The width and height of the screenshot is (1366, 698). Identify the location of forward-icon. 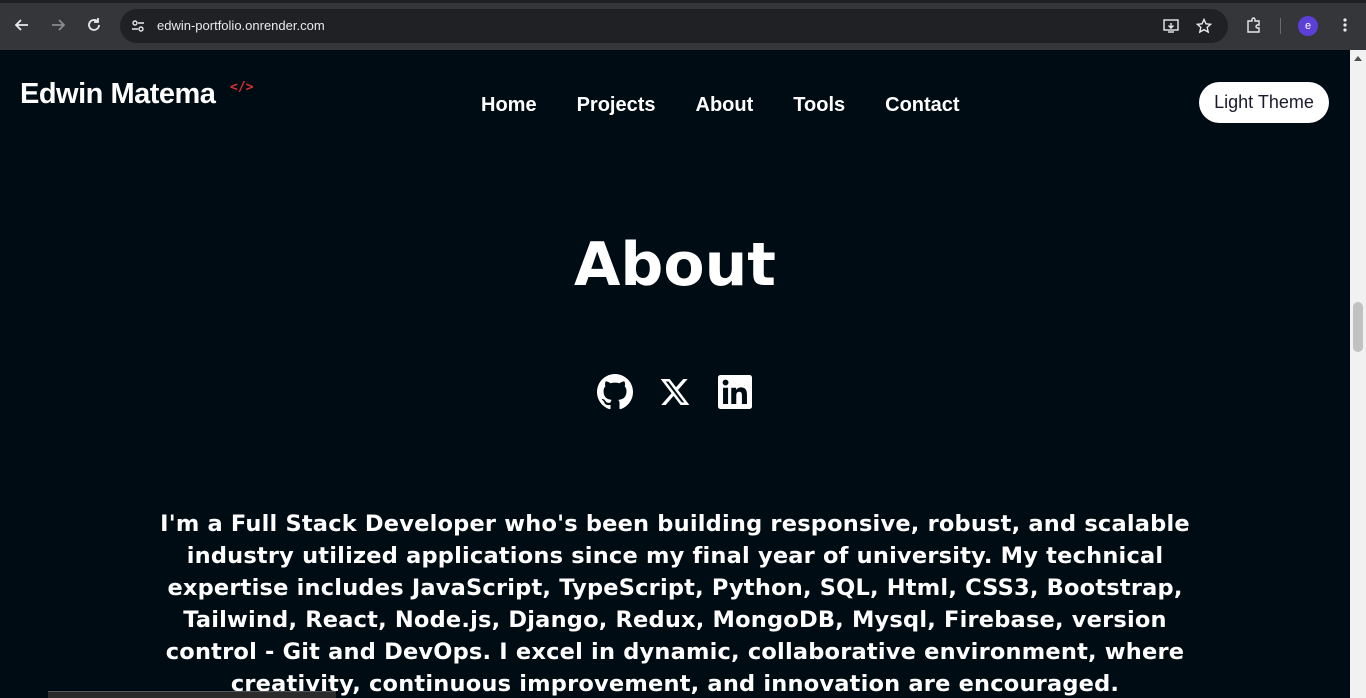
(58, 25).